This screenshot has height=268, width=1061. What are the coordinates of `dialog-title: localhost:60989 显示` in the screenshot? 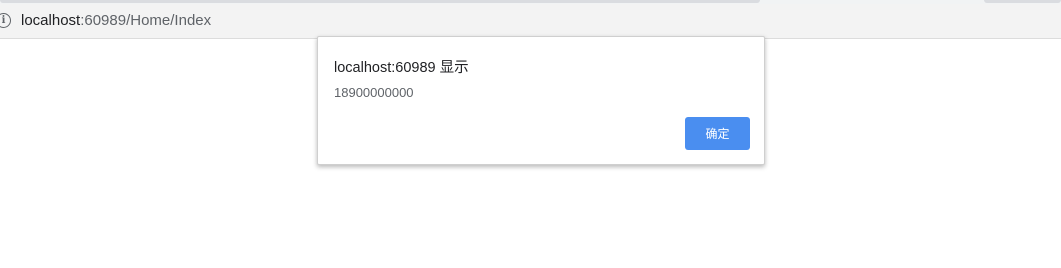 It's located at (401, 68).